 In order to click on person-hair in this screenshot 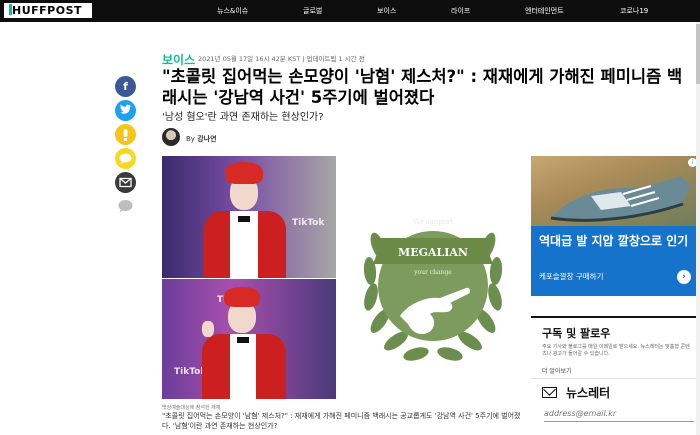, I will do `click(244, 173)`.